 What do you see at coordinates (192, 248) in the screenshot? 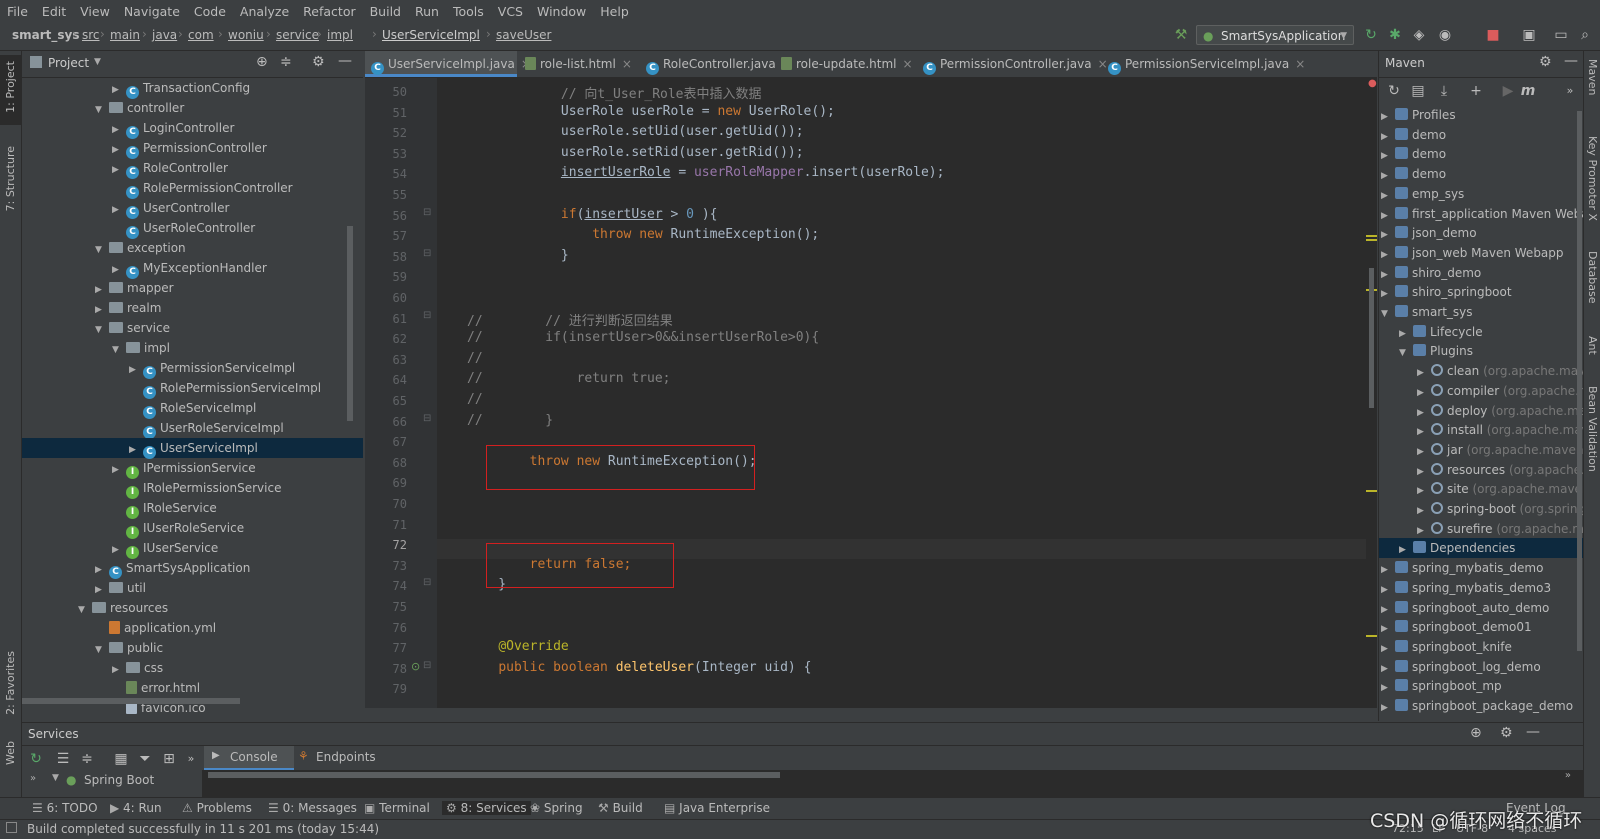
I see `tree-item: ▼ exception` at bounding box center [192, 248].